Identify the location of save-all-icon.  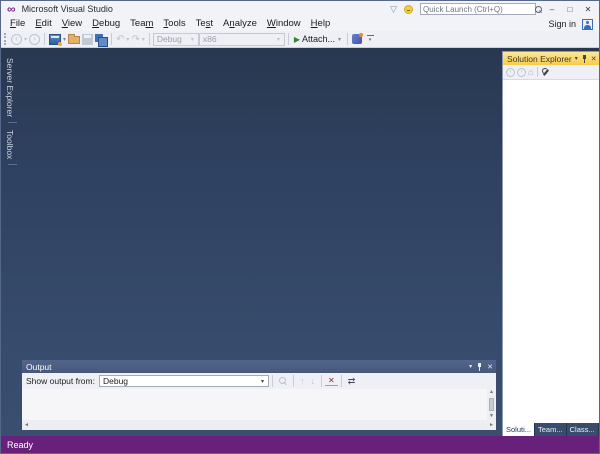
(102, 40).